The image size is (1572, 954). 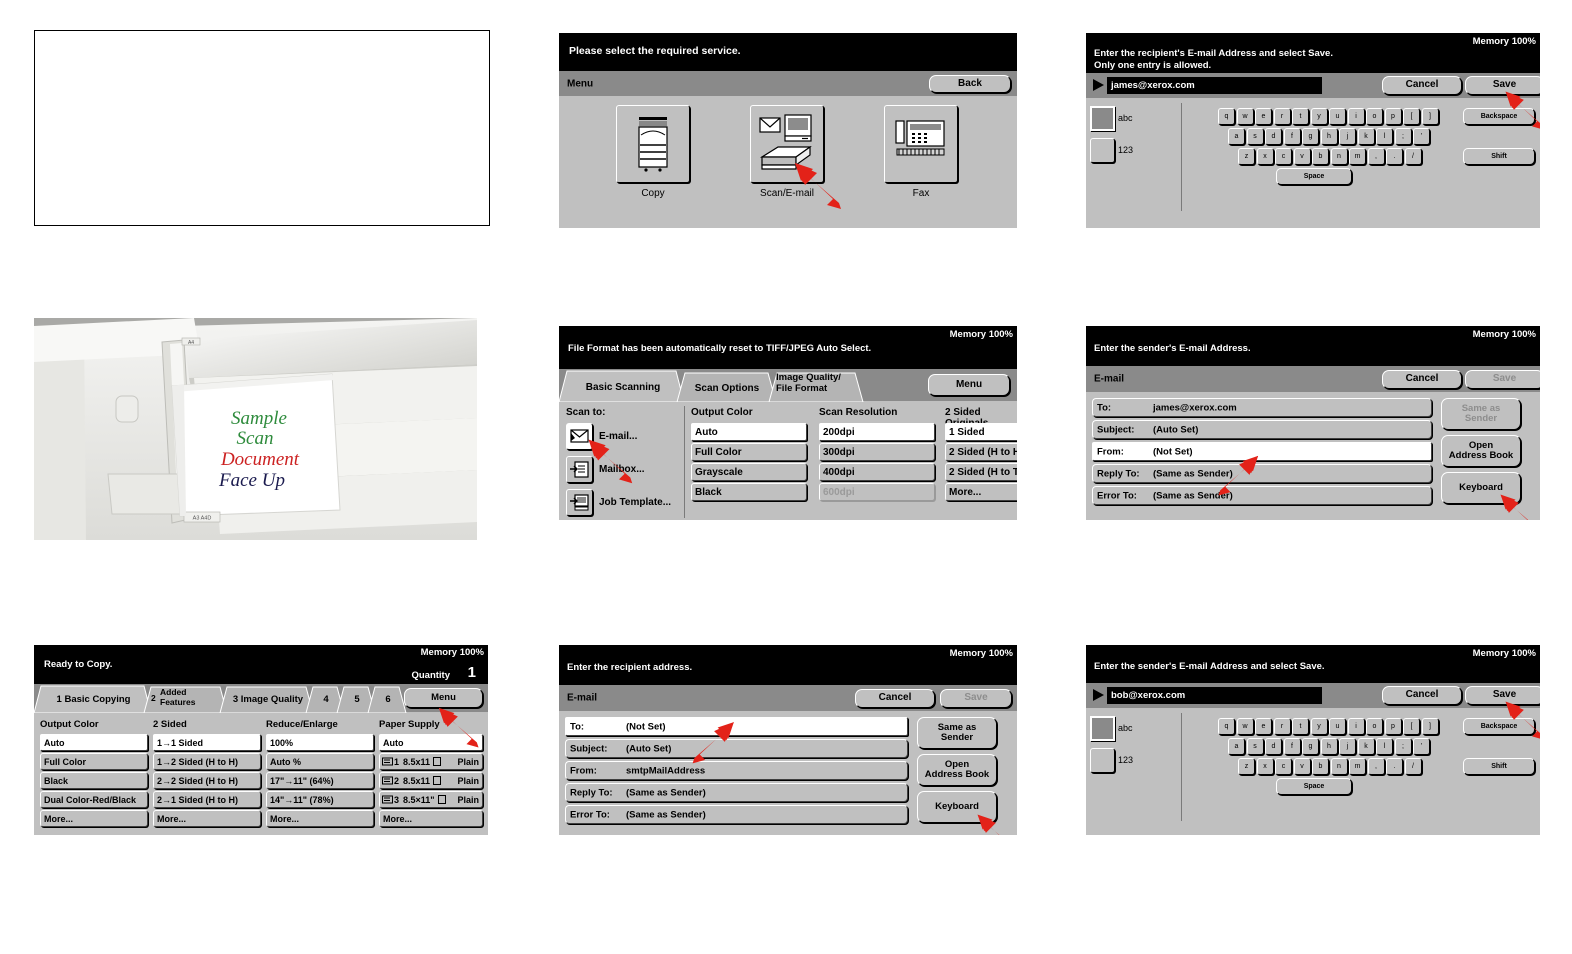 What do you see at coordinates (1255, 136) in the screenshot?
I see `key-s: s` at bounding box center [1255, 136].